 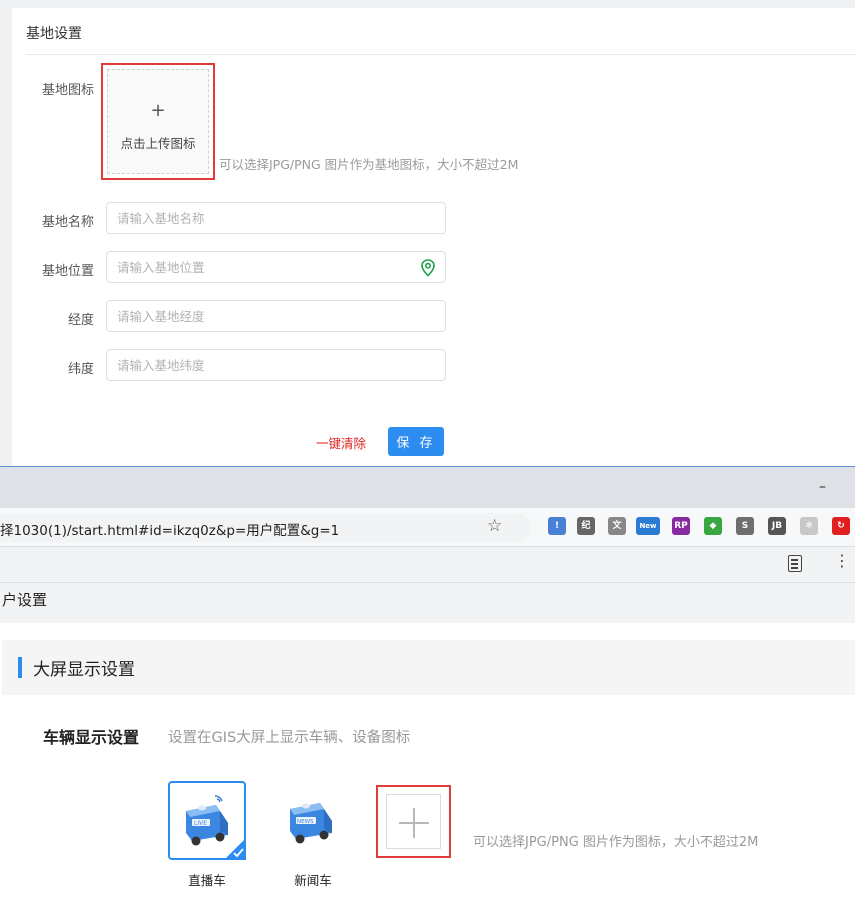 What do you see at coordinates (616, 842) in the screenshot?
I see `vehicle-upload-hint: 可以选择JPG/PNG 图片作为图标，大小不超过2M` at bounding box center [616, 842].